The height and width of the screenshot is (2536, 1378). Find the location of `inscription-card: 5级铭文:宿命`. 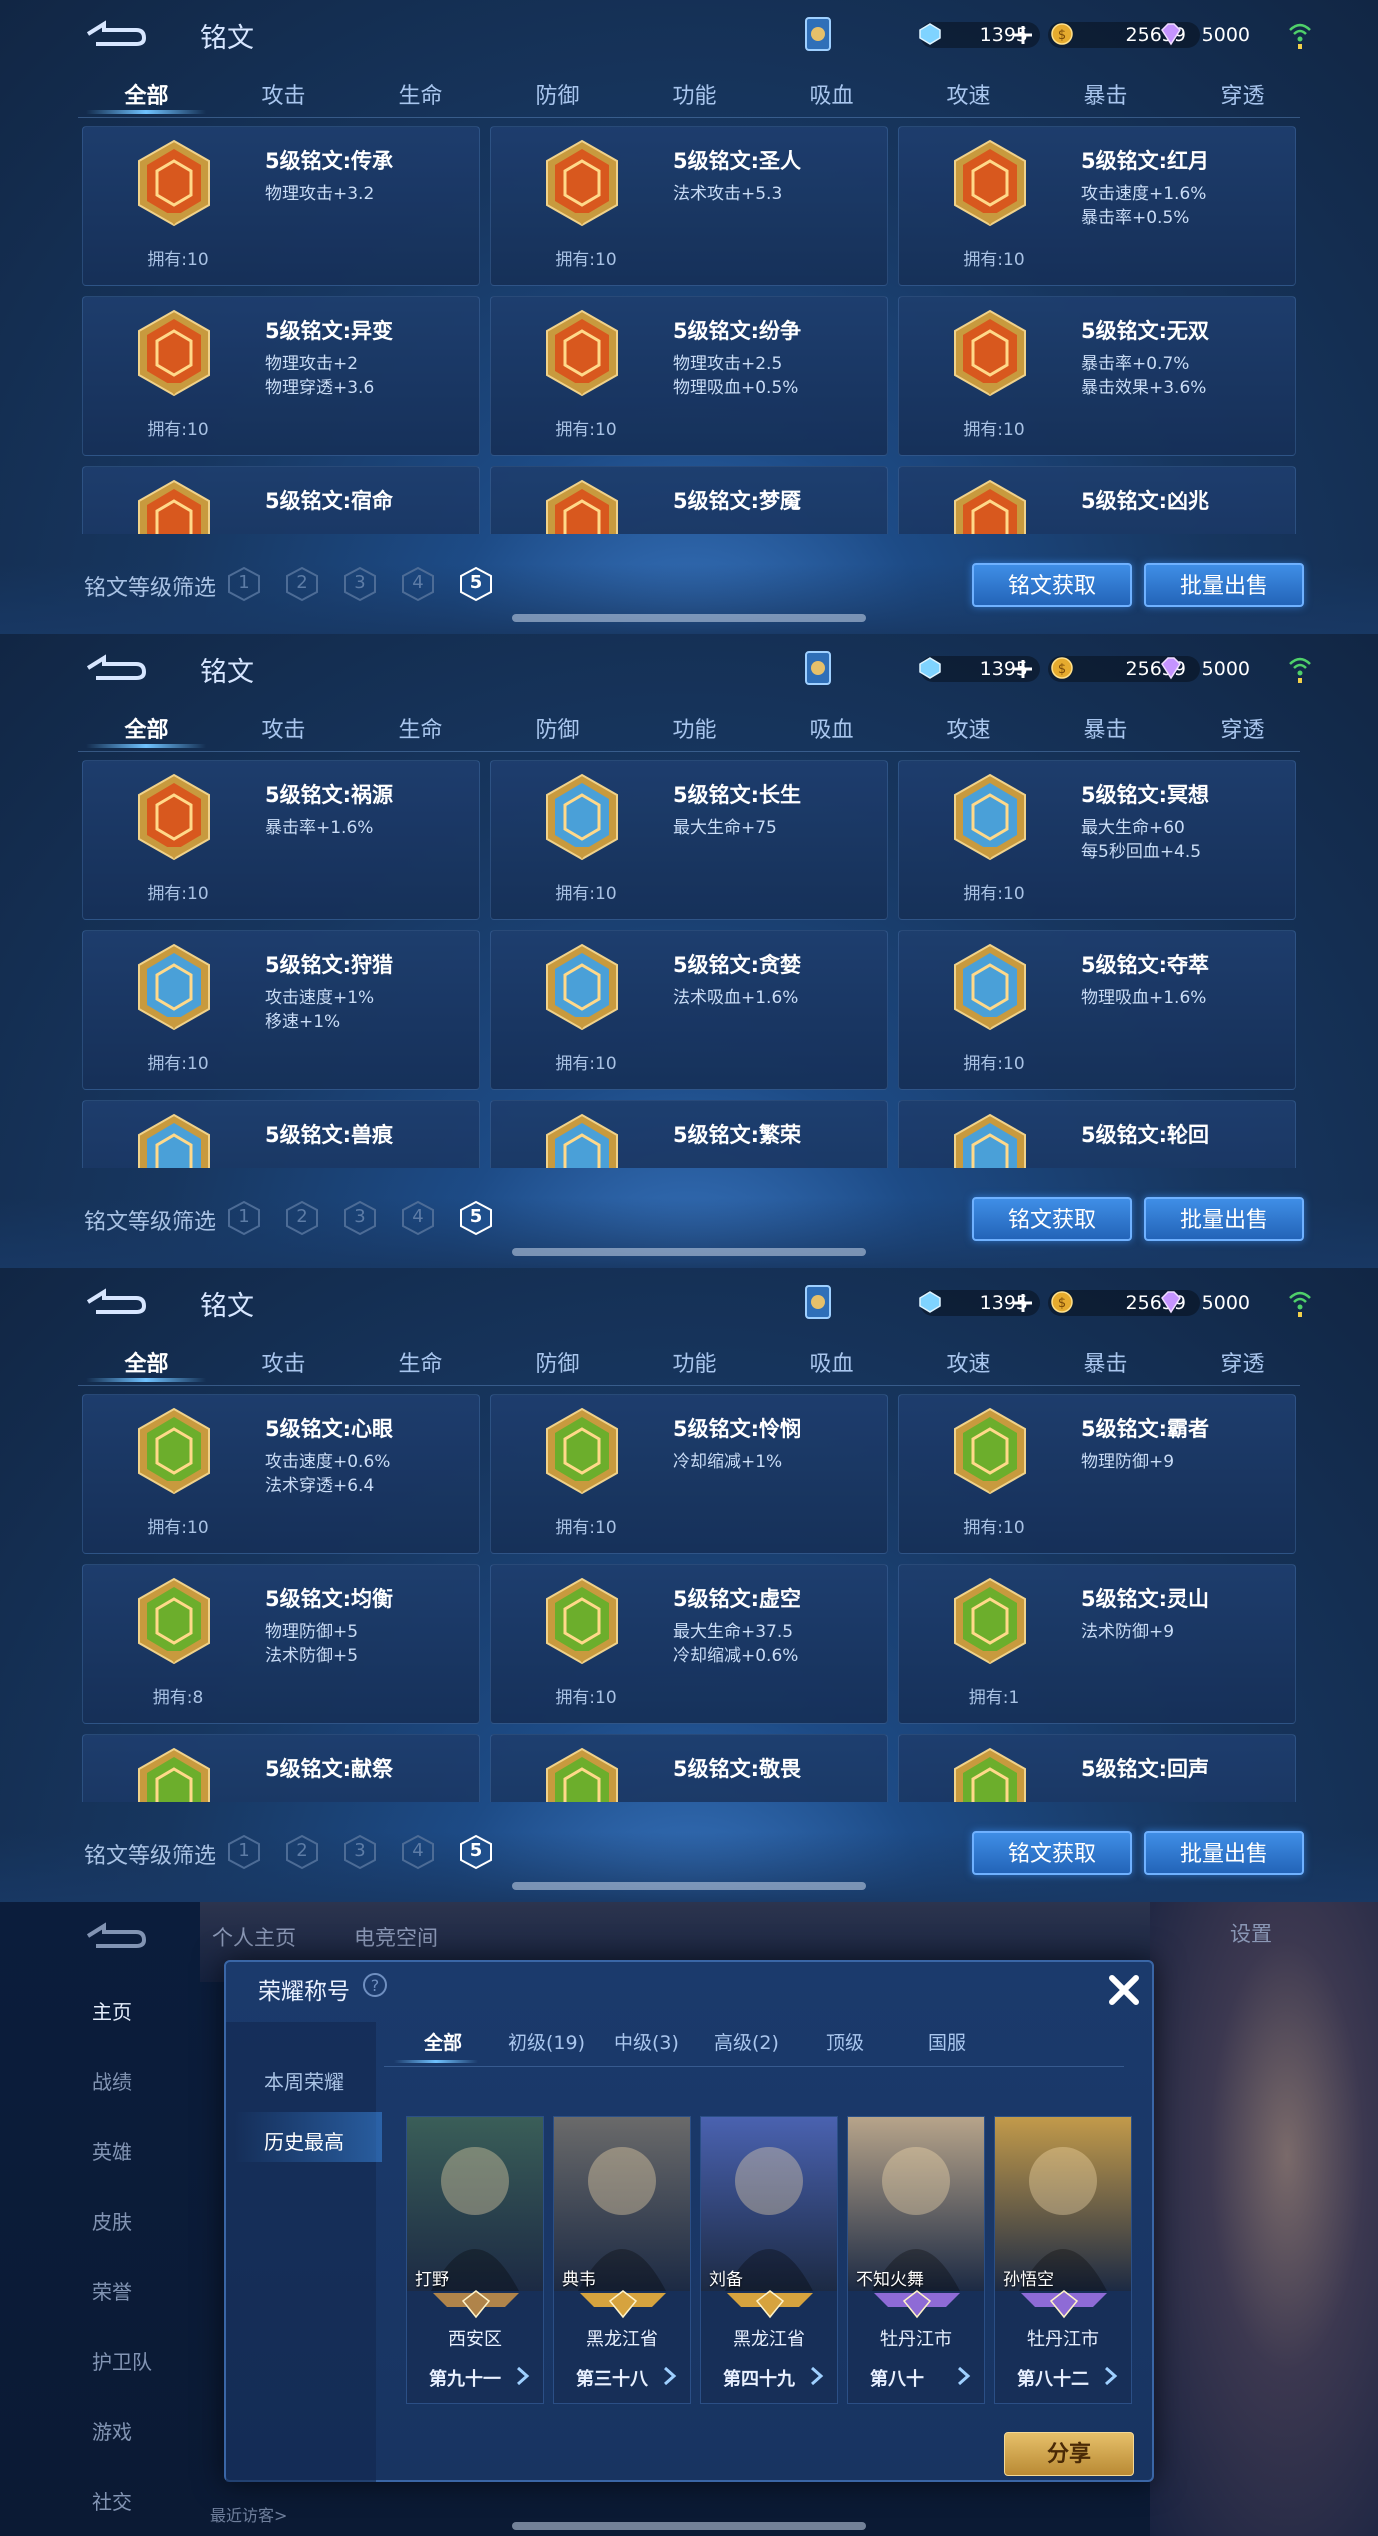

inscription-card: 5级铭文:宿命 is located at coordinates (281, 500).